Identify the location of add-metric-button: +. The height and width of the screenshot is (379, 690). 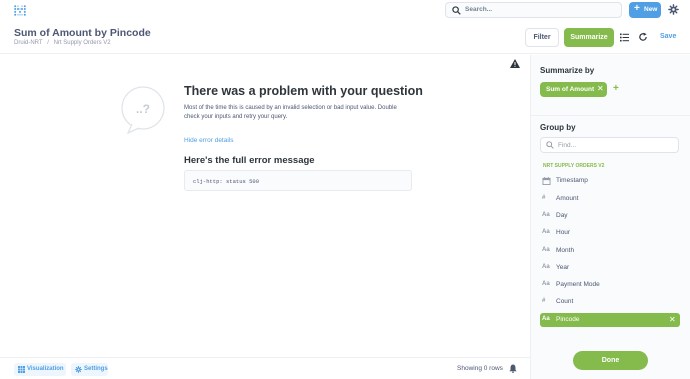
(616, 89).